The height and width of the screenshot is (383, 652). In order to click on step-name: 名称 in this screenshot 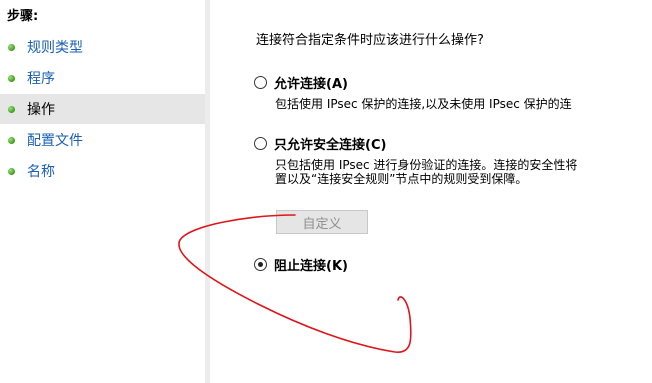, I will do `click(102, 171)`.